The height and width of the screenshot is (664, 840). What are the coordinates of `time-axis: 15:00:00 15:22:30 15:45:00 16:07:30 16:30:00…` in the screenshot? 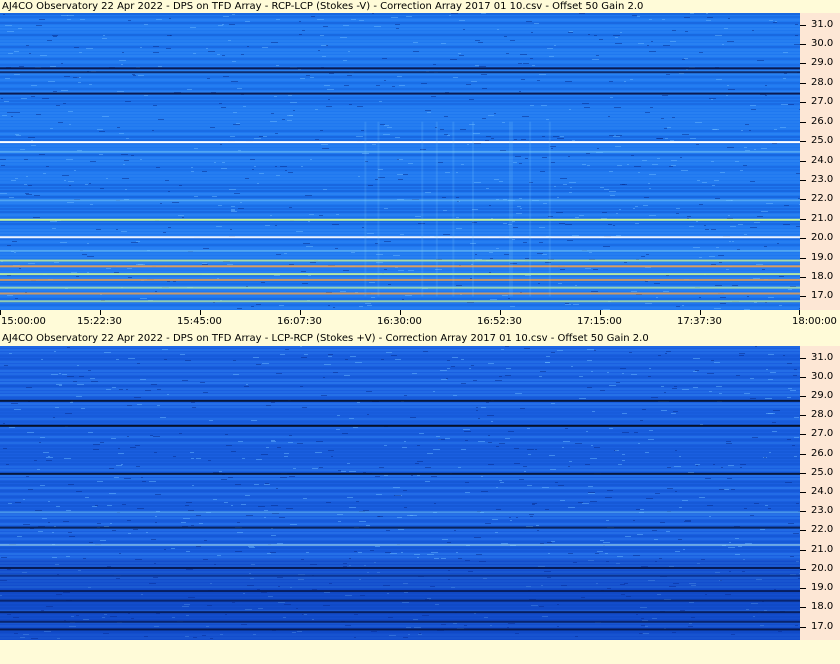 It's located at (420, 321).